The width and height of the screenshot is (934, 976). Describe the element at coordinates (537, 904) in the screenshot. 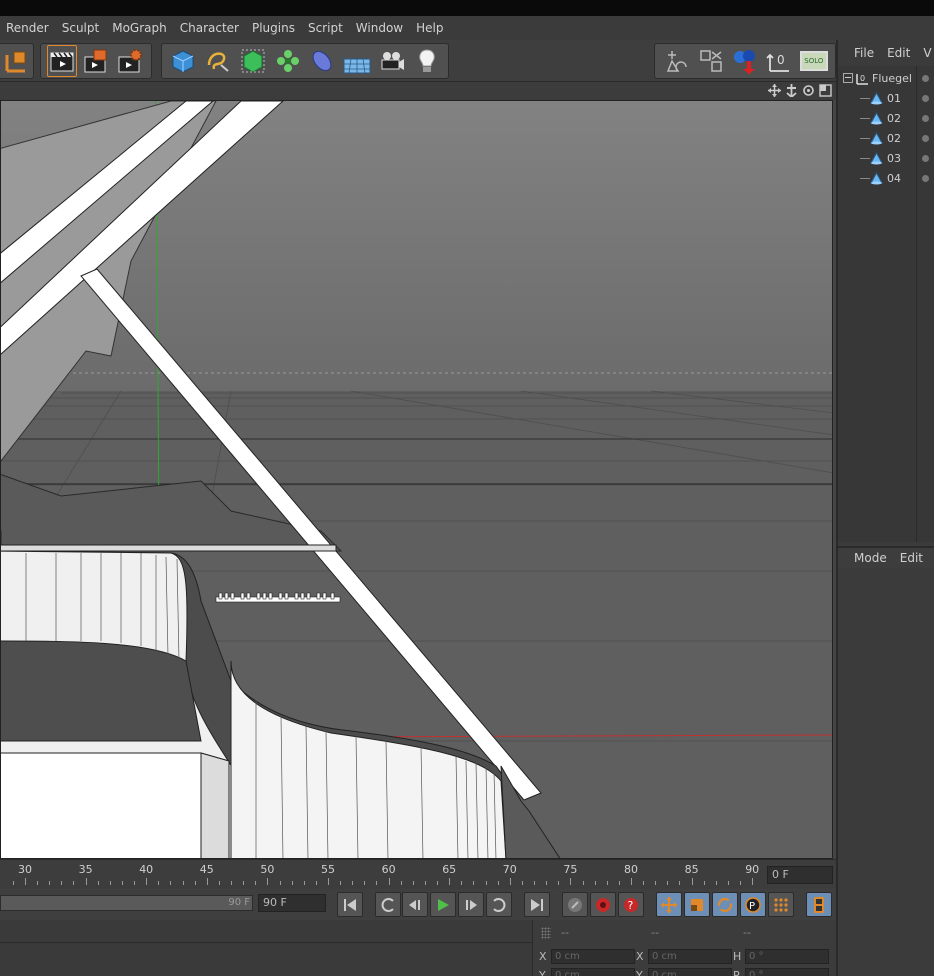

I see `go-to-end-button` at that location.